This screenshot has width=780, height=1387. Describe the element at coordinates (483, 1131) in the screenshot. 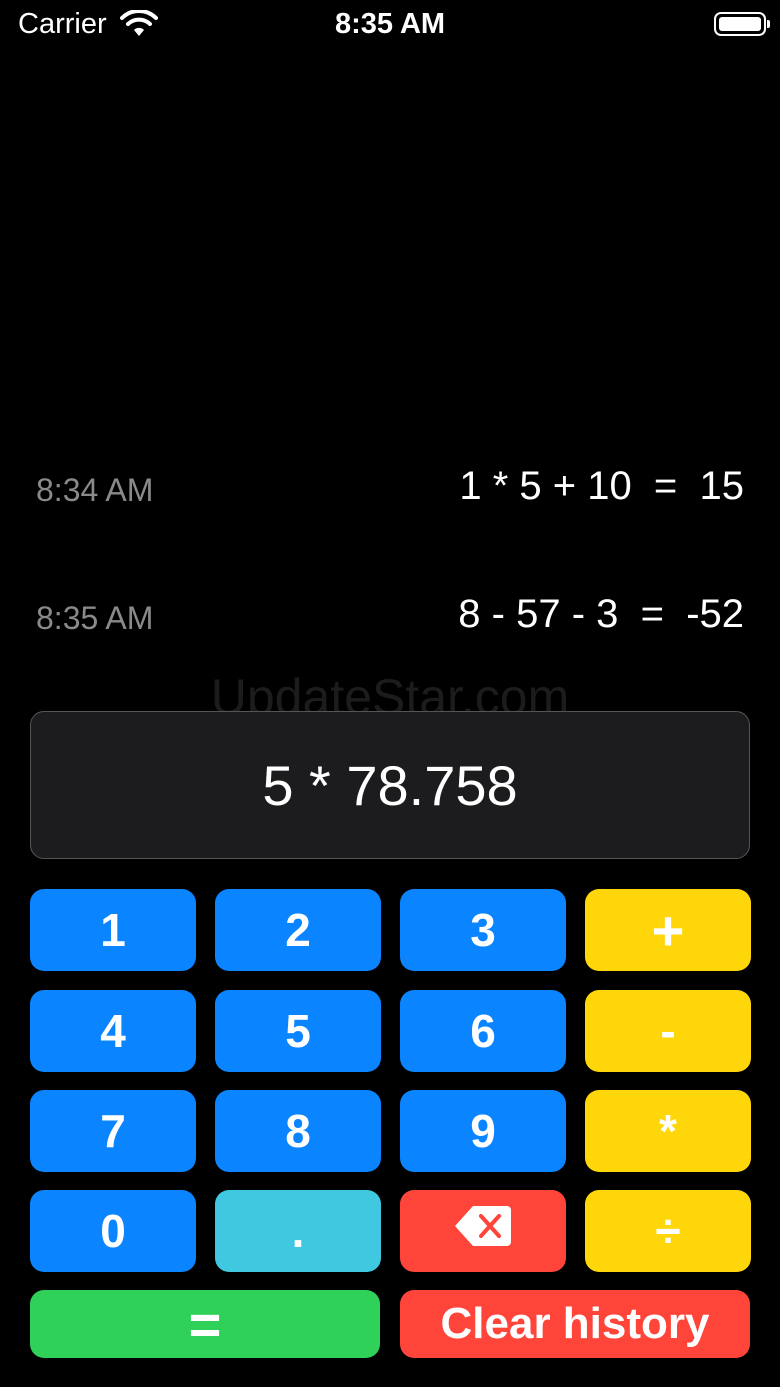

I see `key-9: 9` at that location.